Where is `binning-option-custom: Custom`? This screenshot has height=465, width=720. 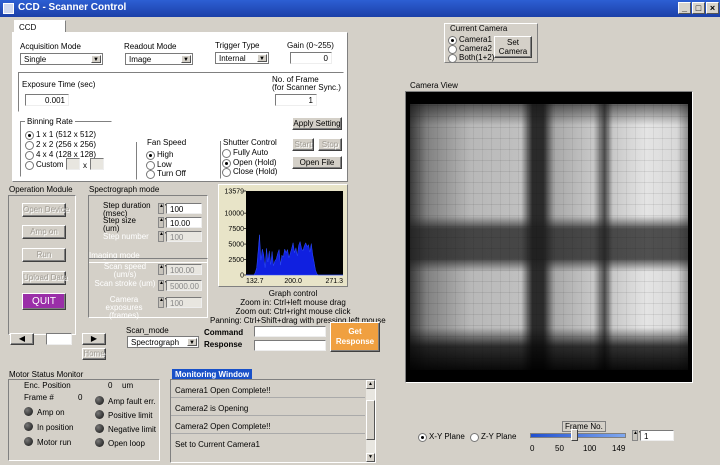 binning-option-custom: Custom is located at coordinates (44, 165).